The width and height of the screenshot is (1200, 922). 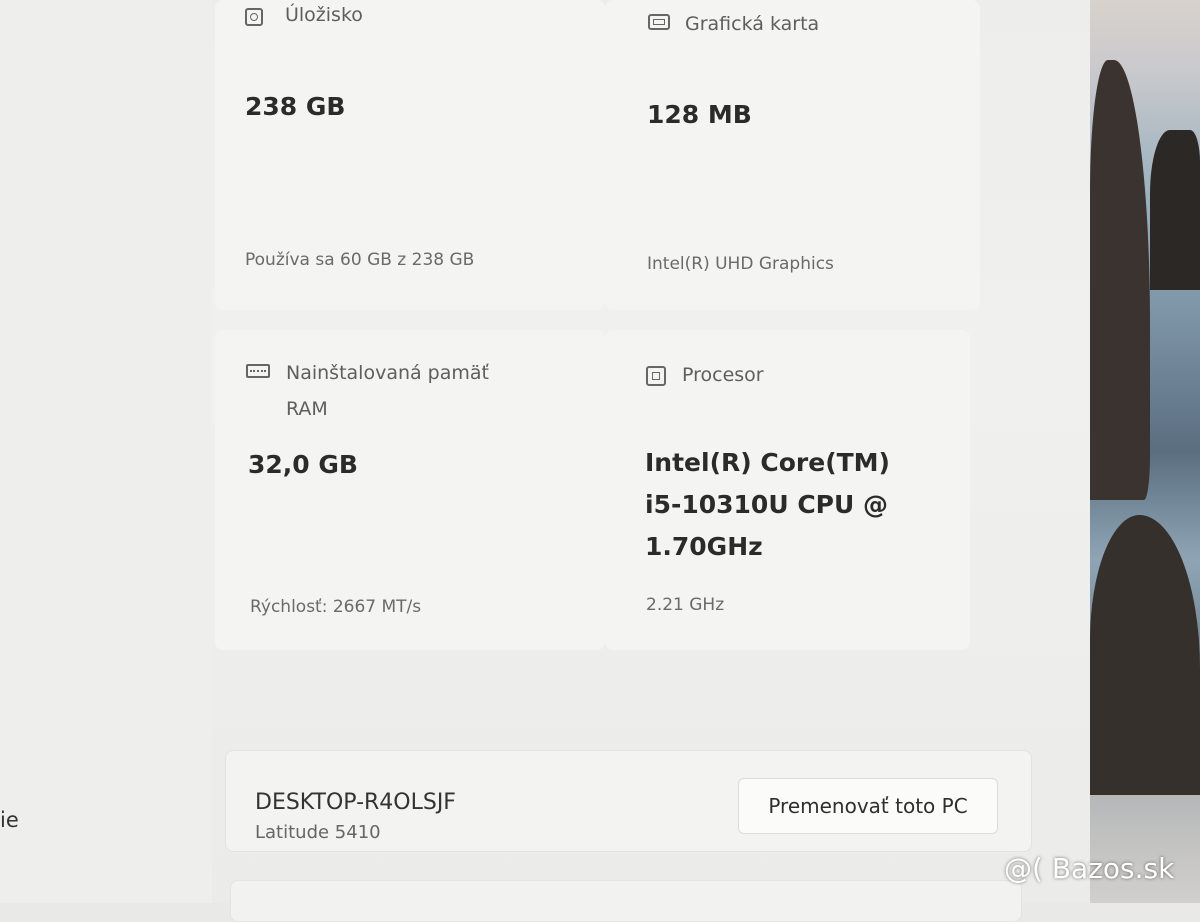 I want to click on storage-usage: Používa sa 60 GB z 238 GB, so click(x=360, y=260).